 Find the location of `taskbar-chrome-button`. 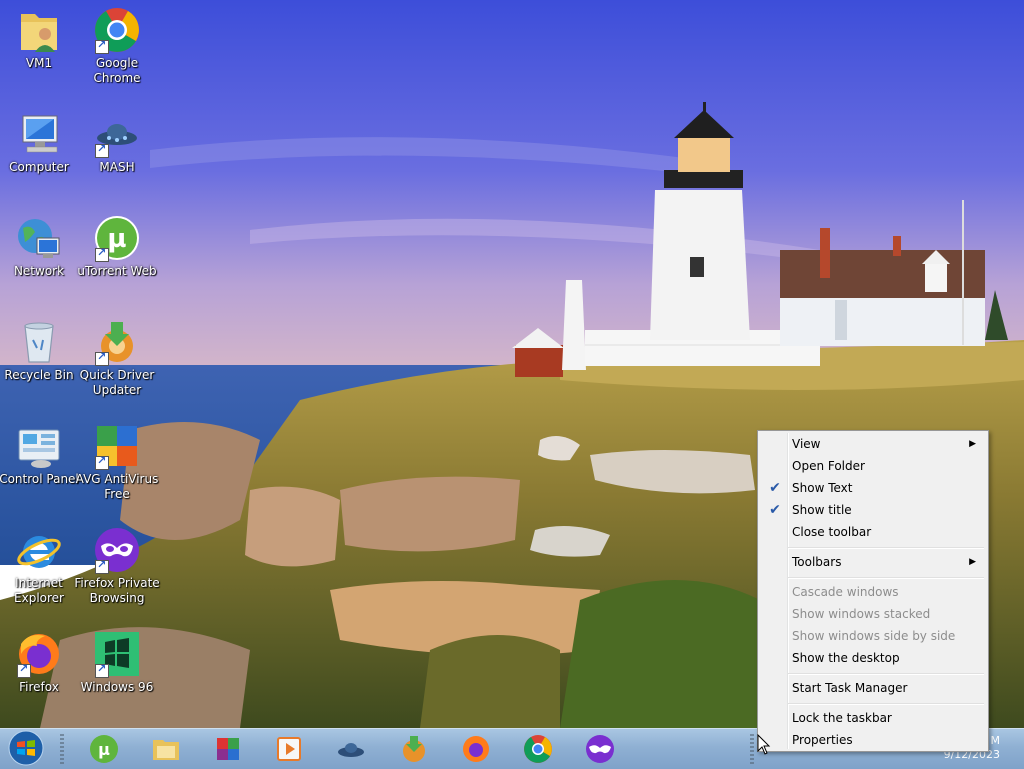

taskbar-chrome-button is located at coordinates (539, 749).